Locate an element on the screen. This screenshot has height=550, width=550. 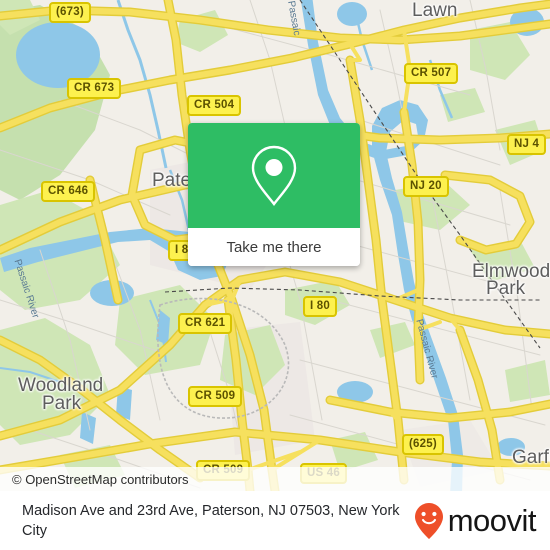
moovit-wordmark: moovit is located at coordinates (492, 520).